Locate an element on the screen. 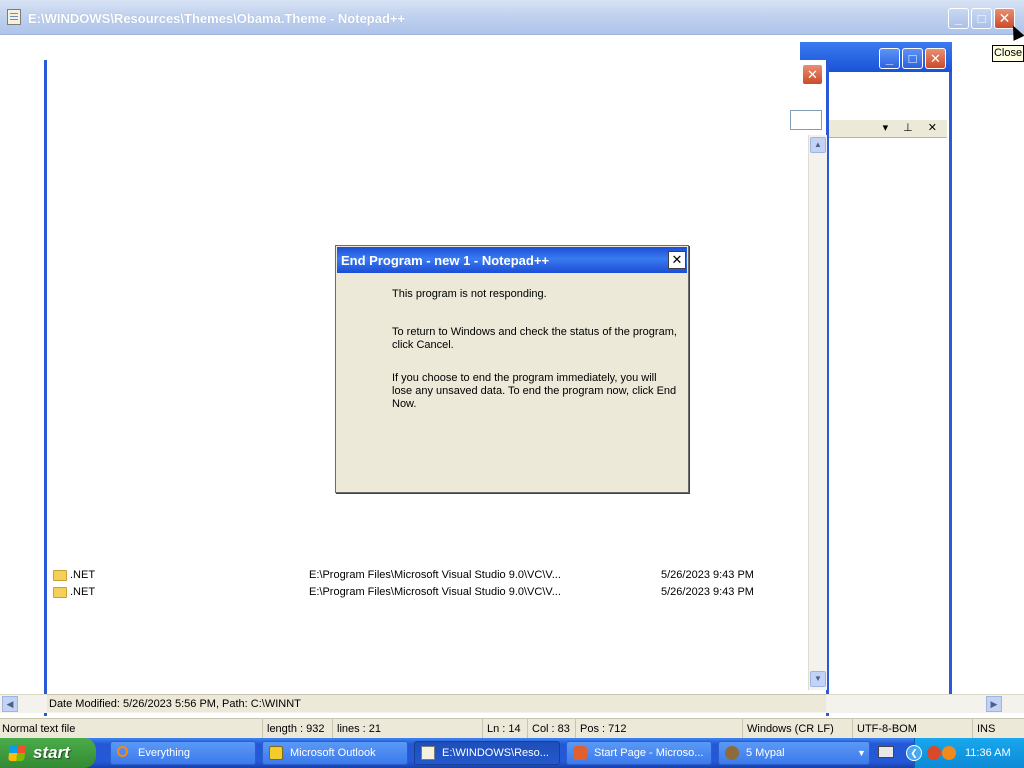 Image resolution: width=1024 pixels, height=768 pixels. docked-panel-header: ▾ ⊥ ✕ is located at coordinates (888, 129).